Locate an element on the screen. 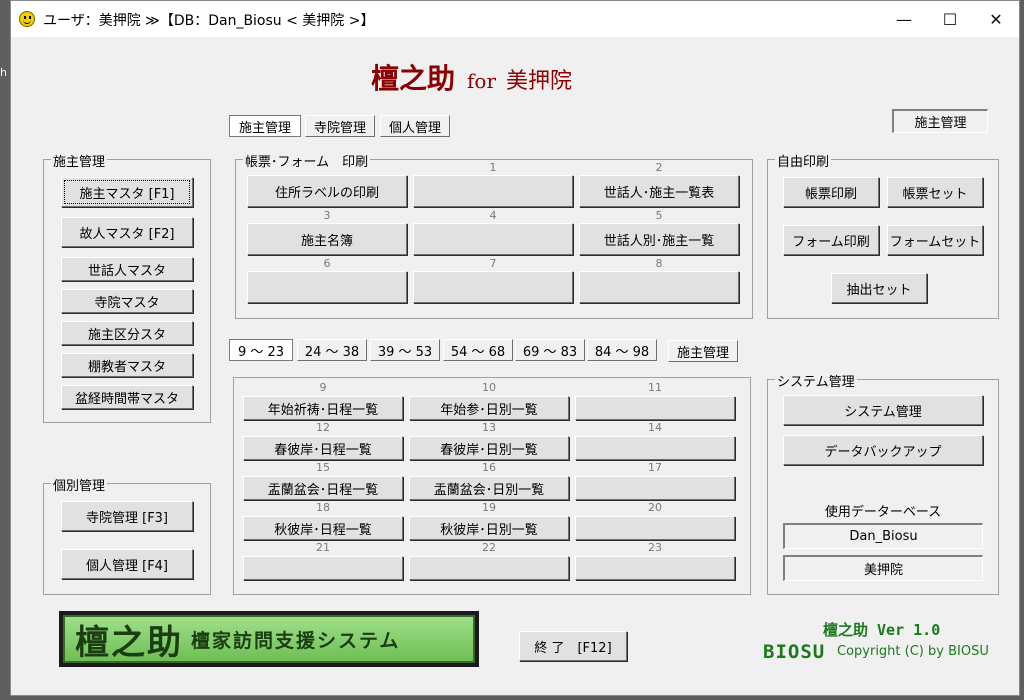 This screenshot has width=1024, height=700. current-mode-label: 施主管理 is located at coordinates (940, 121).